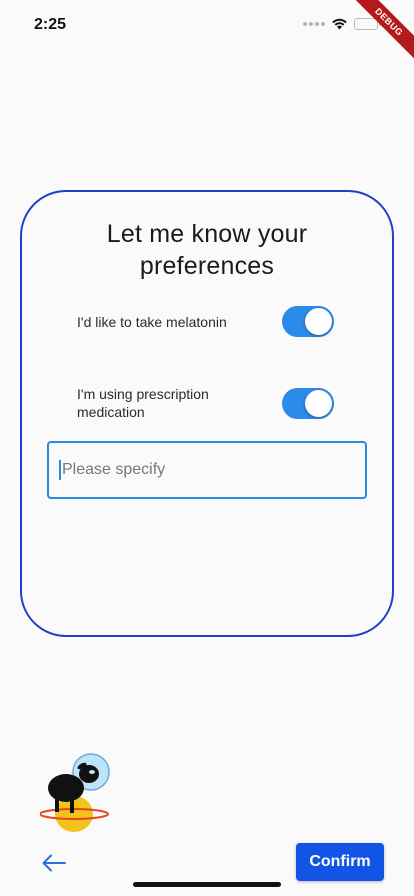 The height and width of the screenshot is (896, 414). I want to click on back-button, so click(54, 863).